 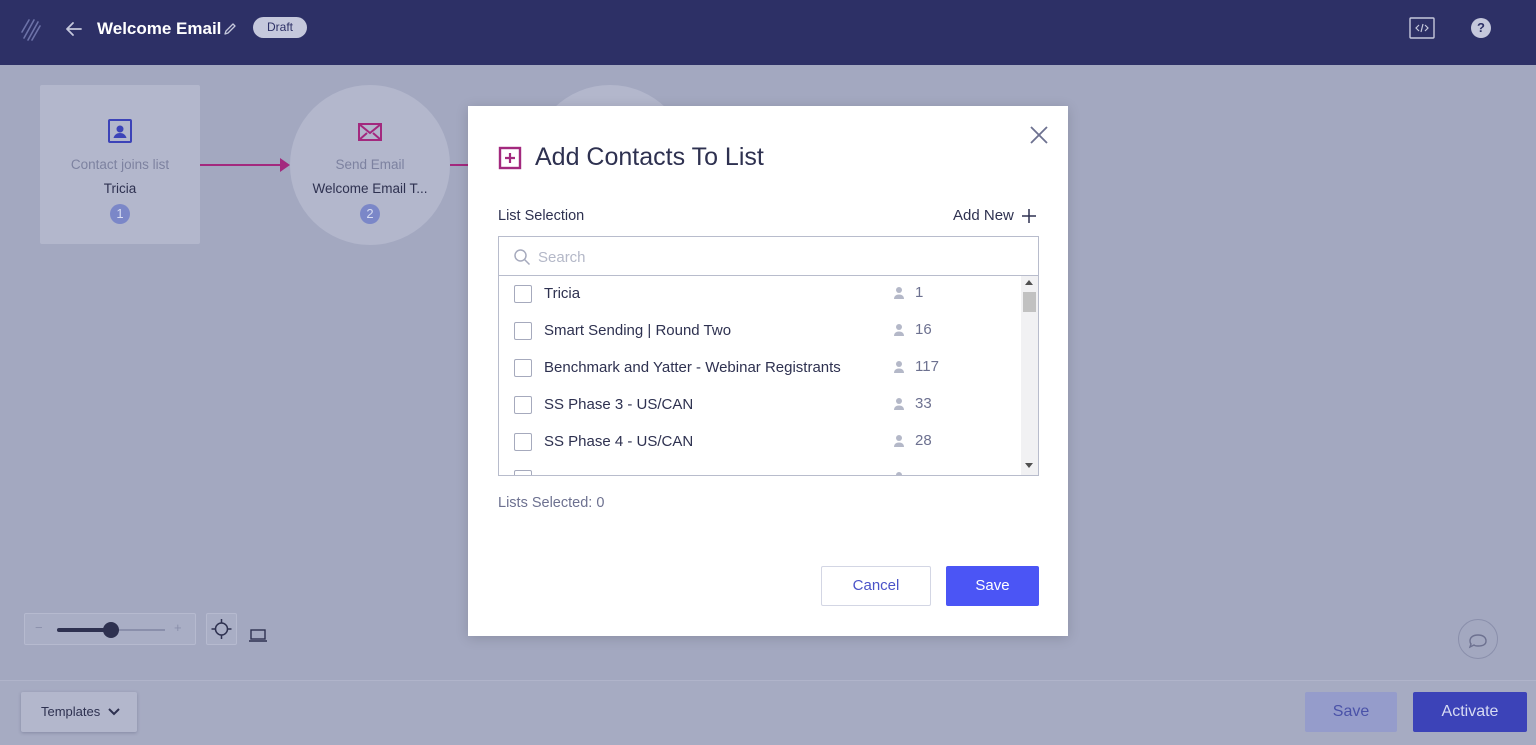 What do you see at coordinates (370, 132) in the screenshot?
I see `envelope-icon` at bounding box center [370, 132].